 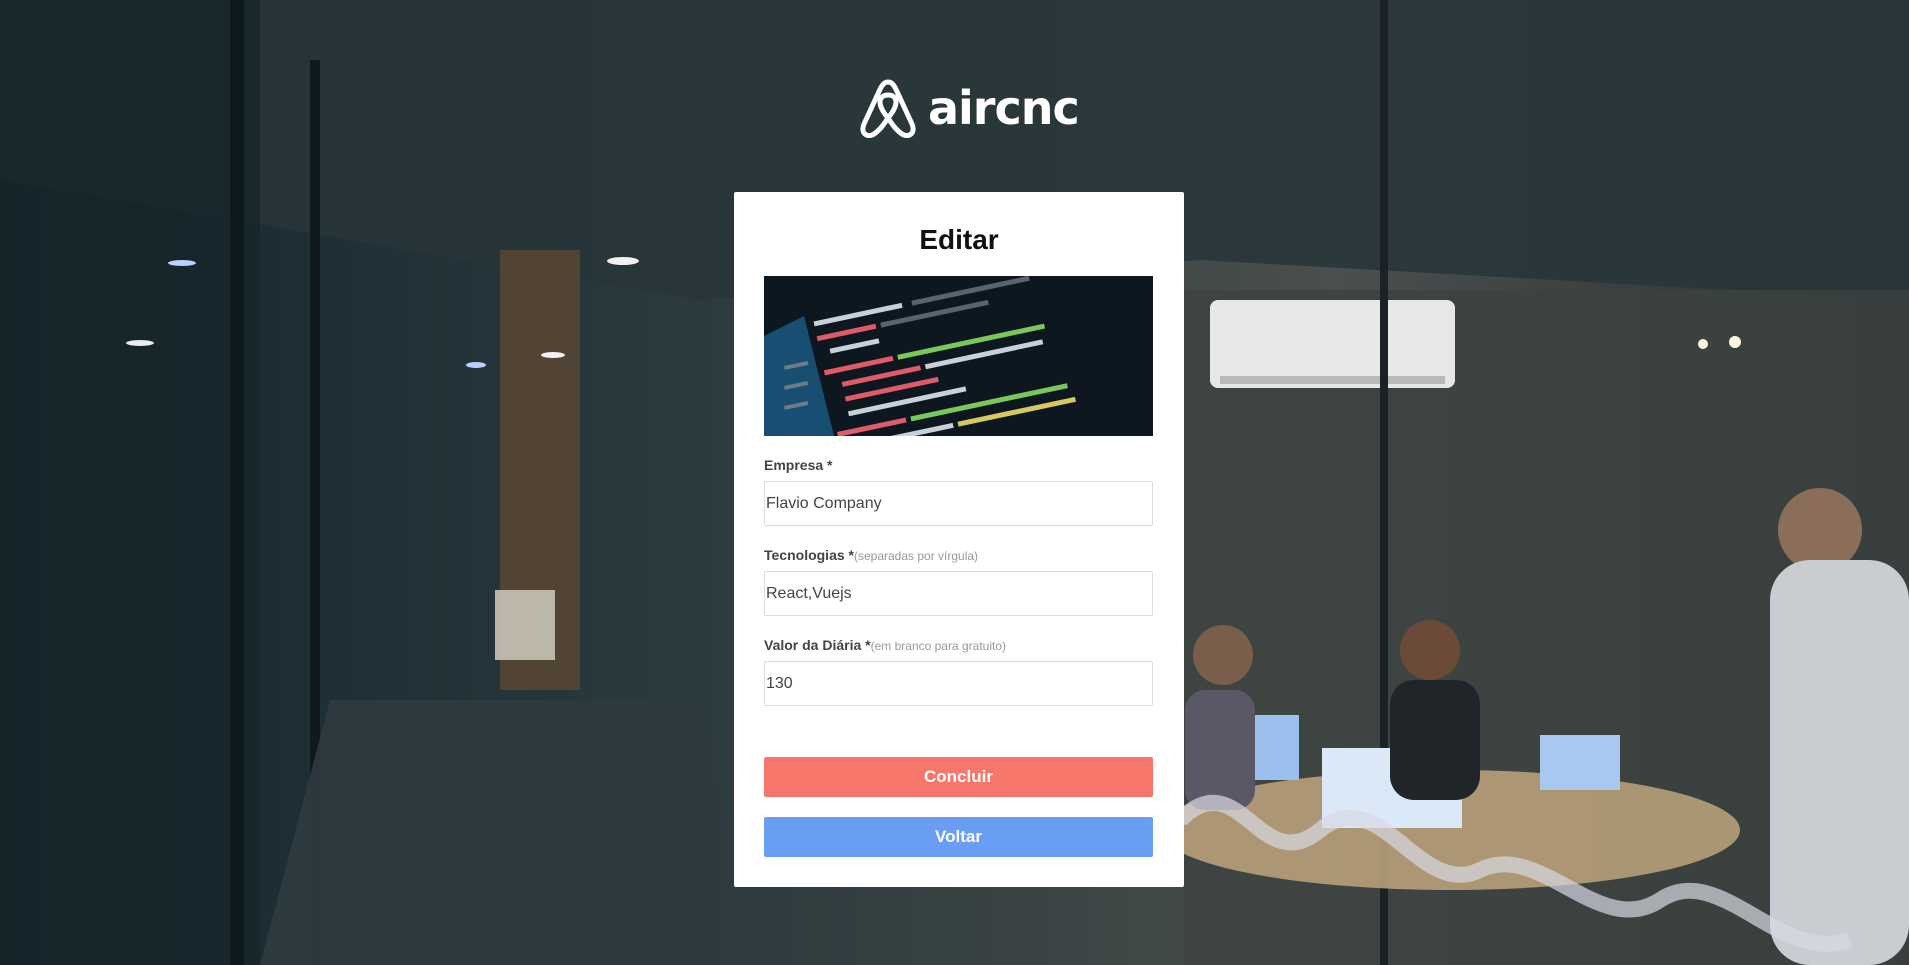 I want to click on technologies-input, so click(x=958, y=593).